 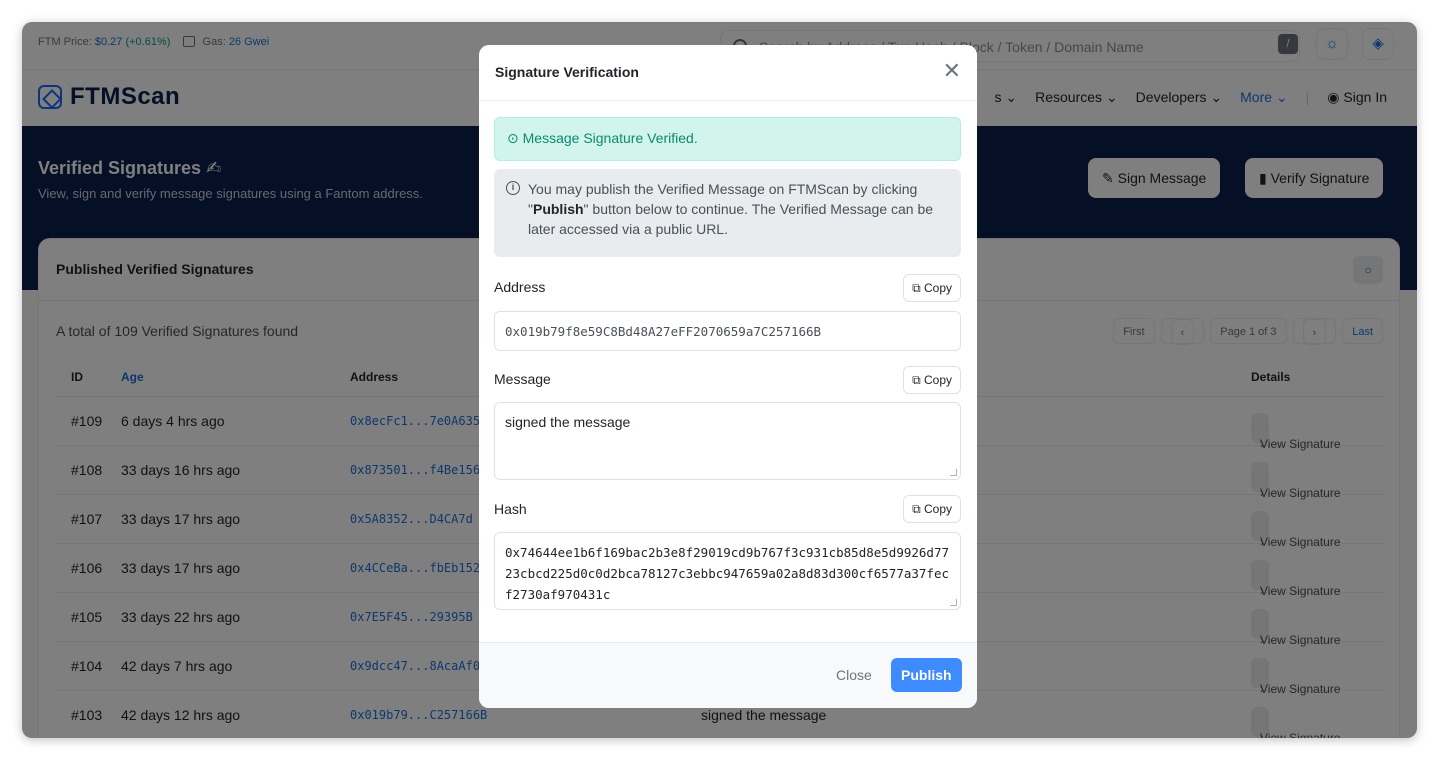 I want to click on modal-footer: Close Publish, so click(x=728, y=675).